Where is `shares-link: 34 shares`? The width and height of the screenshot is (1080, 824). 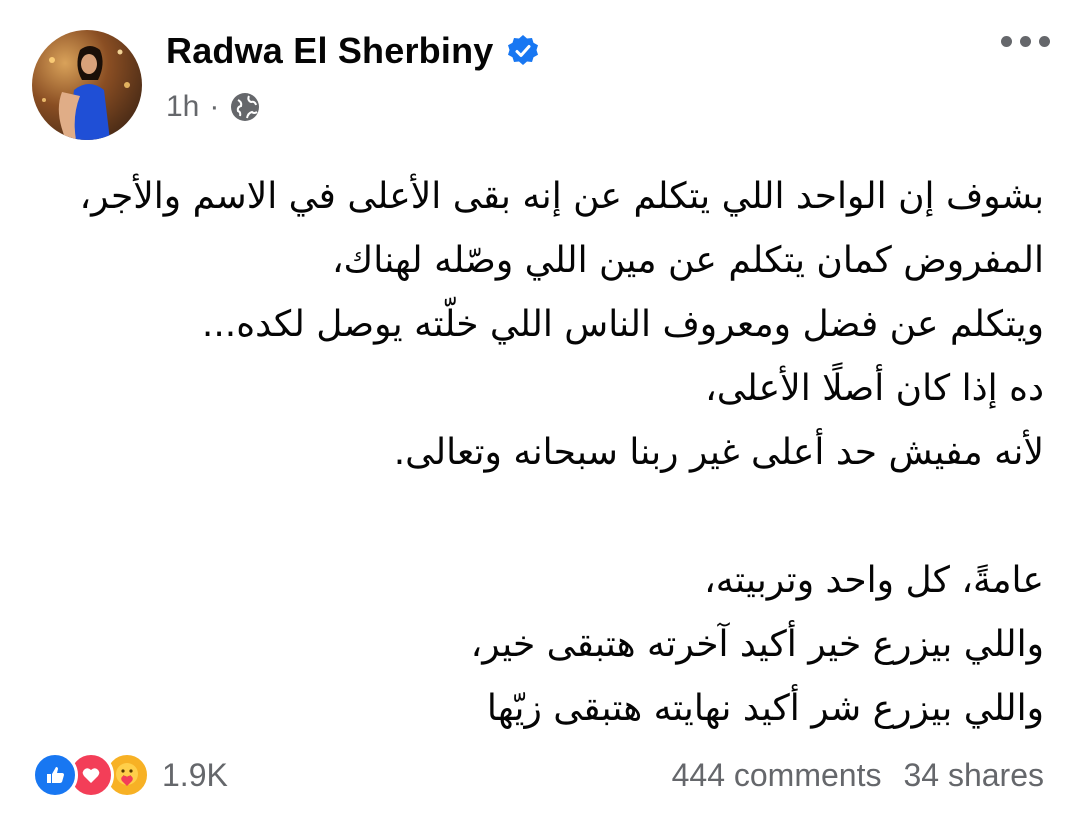 shares-link: 34 shares is located at coordinates (973, 775).